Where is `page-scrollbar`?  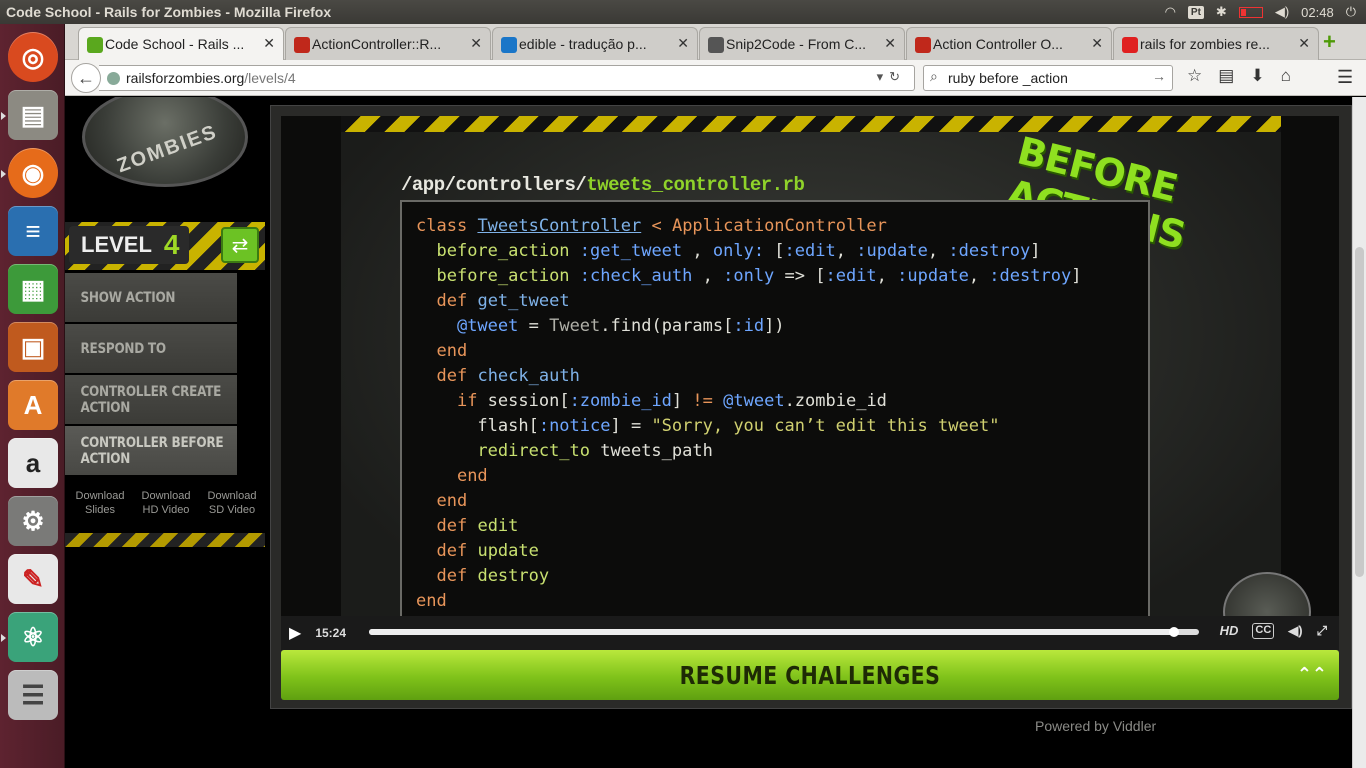
page-scrollbar is located at coordinates (1359, 432).